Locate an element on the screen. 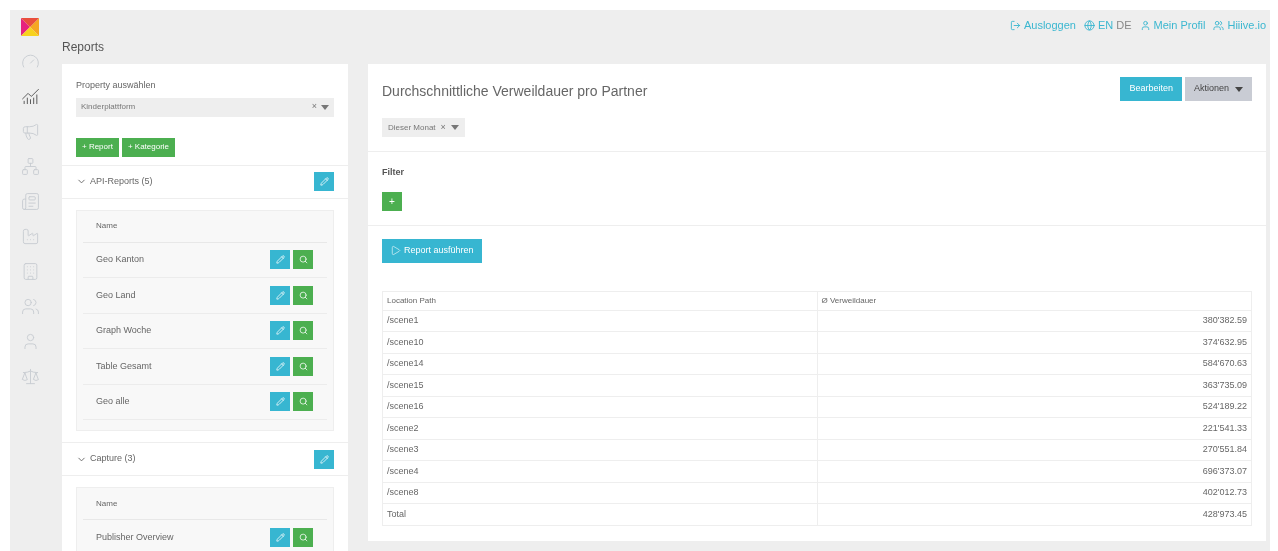 The width and height of the screenshot is (1278, 551). factory-icon is located at coordinates (30, 236).